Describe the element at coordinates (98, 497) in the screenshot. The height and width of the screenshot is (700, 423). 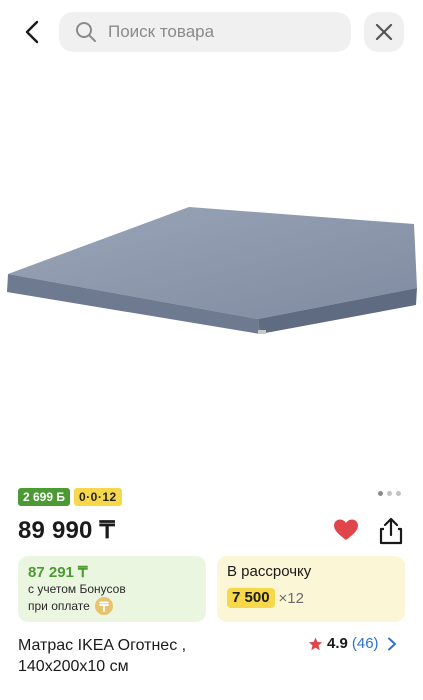
I see `installment-badge: 0·0·12` at that location.